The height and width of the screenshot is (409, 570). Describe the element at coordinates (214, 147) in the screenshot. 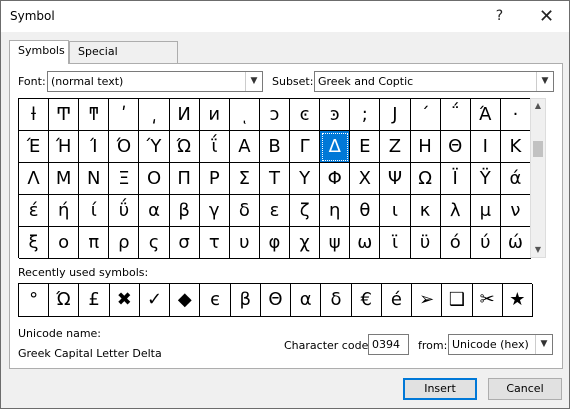

I see `symbol-cell: ΐ` at that location.